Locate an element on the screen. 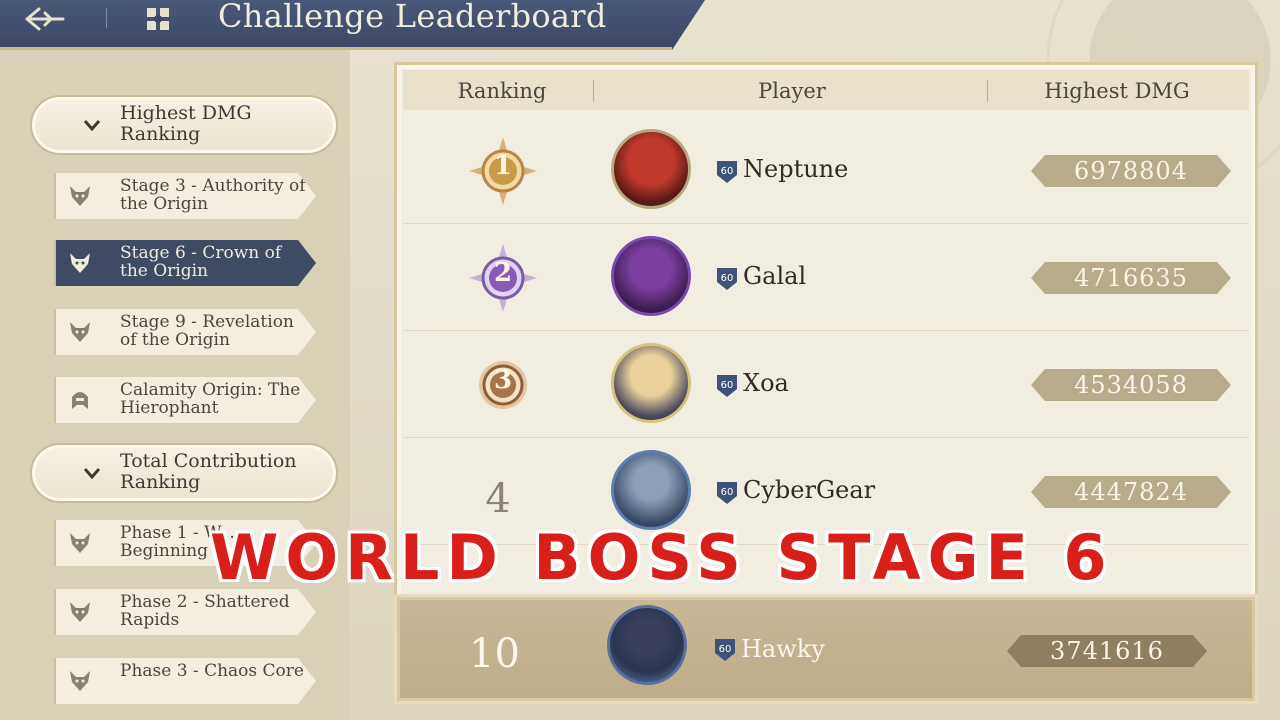 The height and width of the screenshot is (720, 1280). home-button is located at coordinates (158, 19).